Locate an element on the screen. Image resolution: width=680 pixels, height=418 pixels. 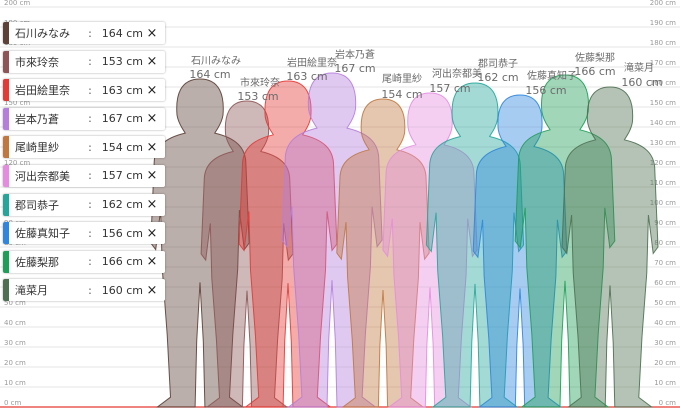
person-name: 滝菜月 is located at coordinates (31, 291).